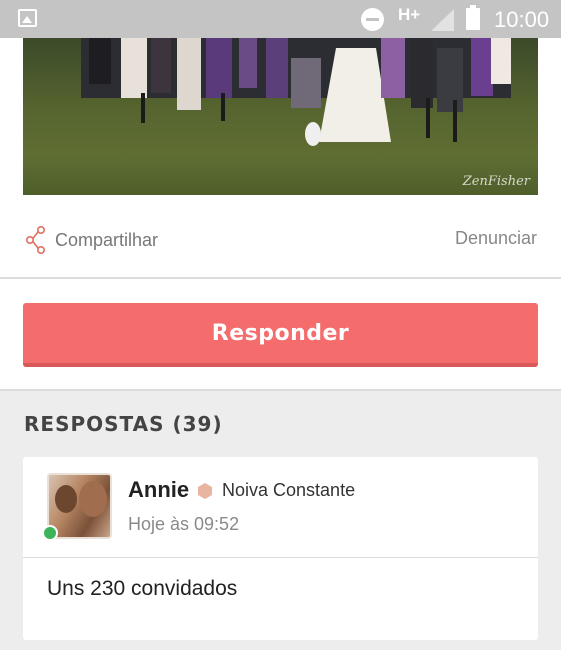 Image resolution: width=561 pixels, height=650 pixels. Describe the element at coordinates (142, 588) in the screenshot. I see `answer-text: Uns 230 convidados` at that location.